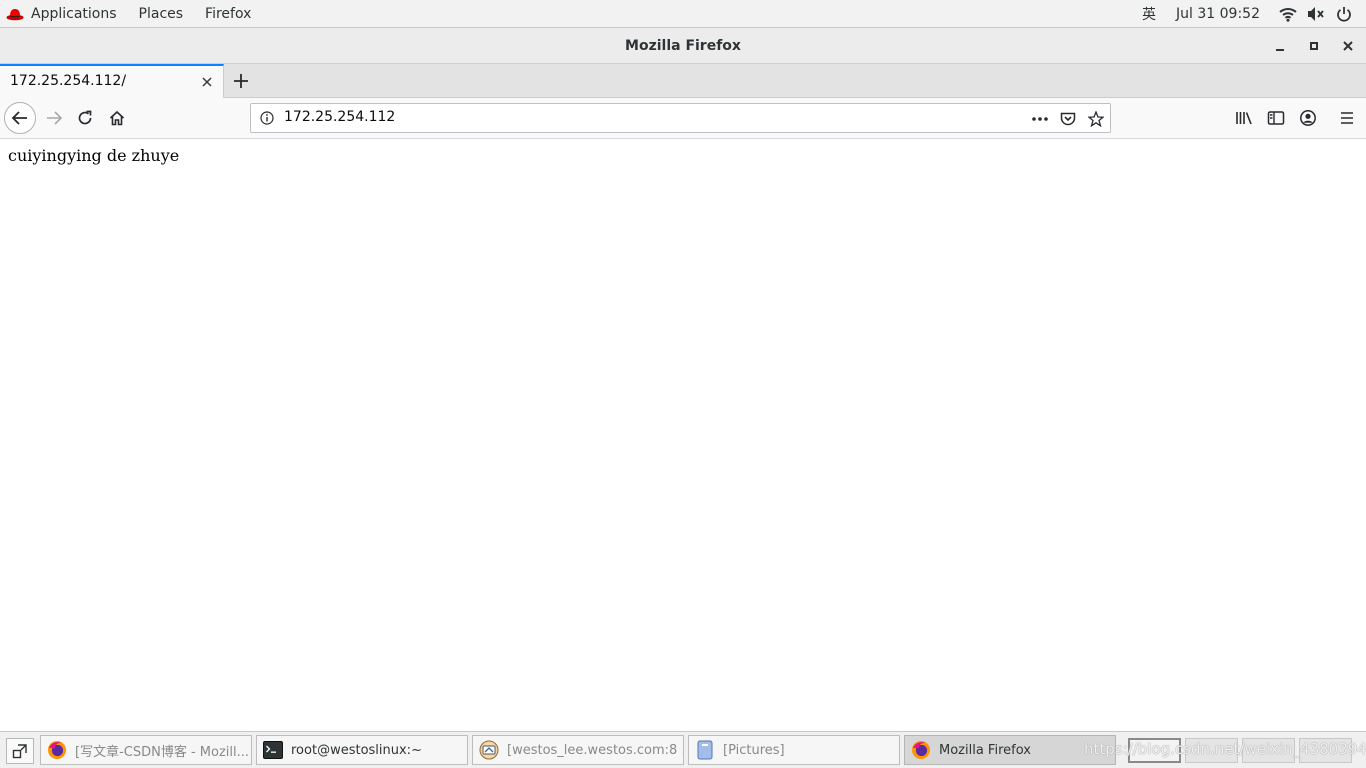 The height and width of the screenshot is (768, 1366). Describe the element at coordinates (85, 118) in the screenshot. I see `reload-button` at that location.